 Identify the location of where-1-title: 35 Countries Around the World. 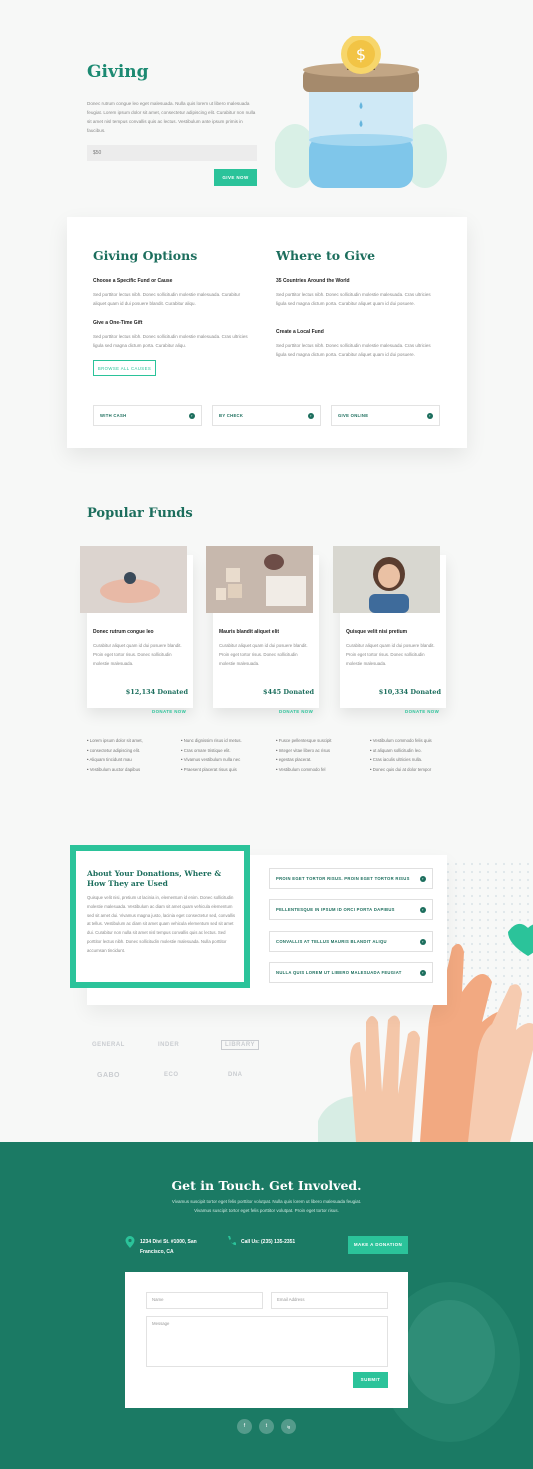
(313, 281).